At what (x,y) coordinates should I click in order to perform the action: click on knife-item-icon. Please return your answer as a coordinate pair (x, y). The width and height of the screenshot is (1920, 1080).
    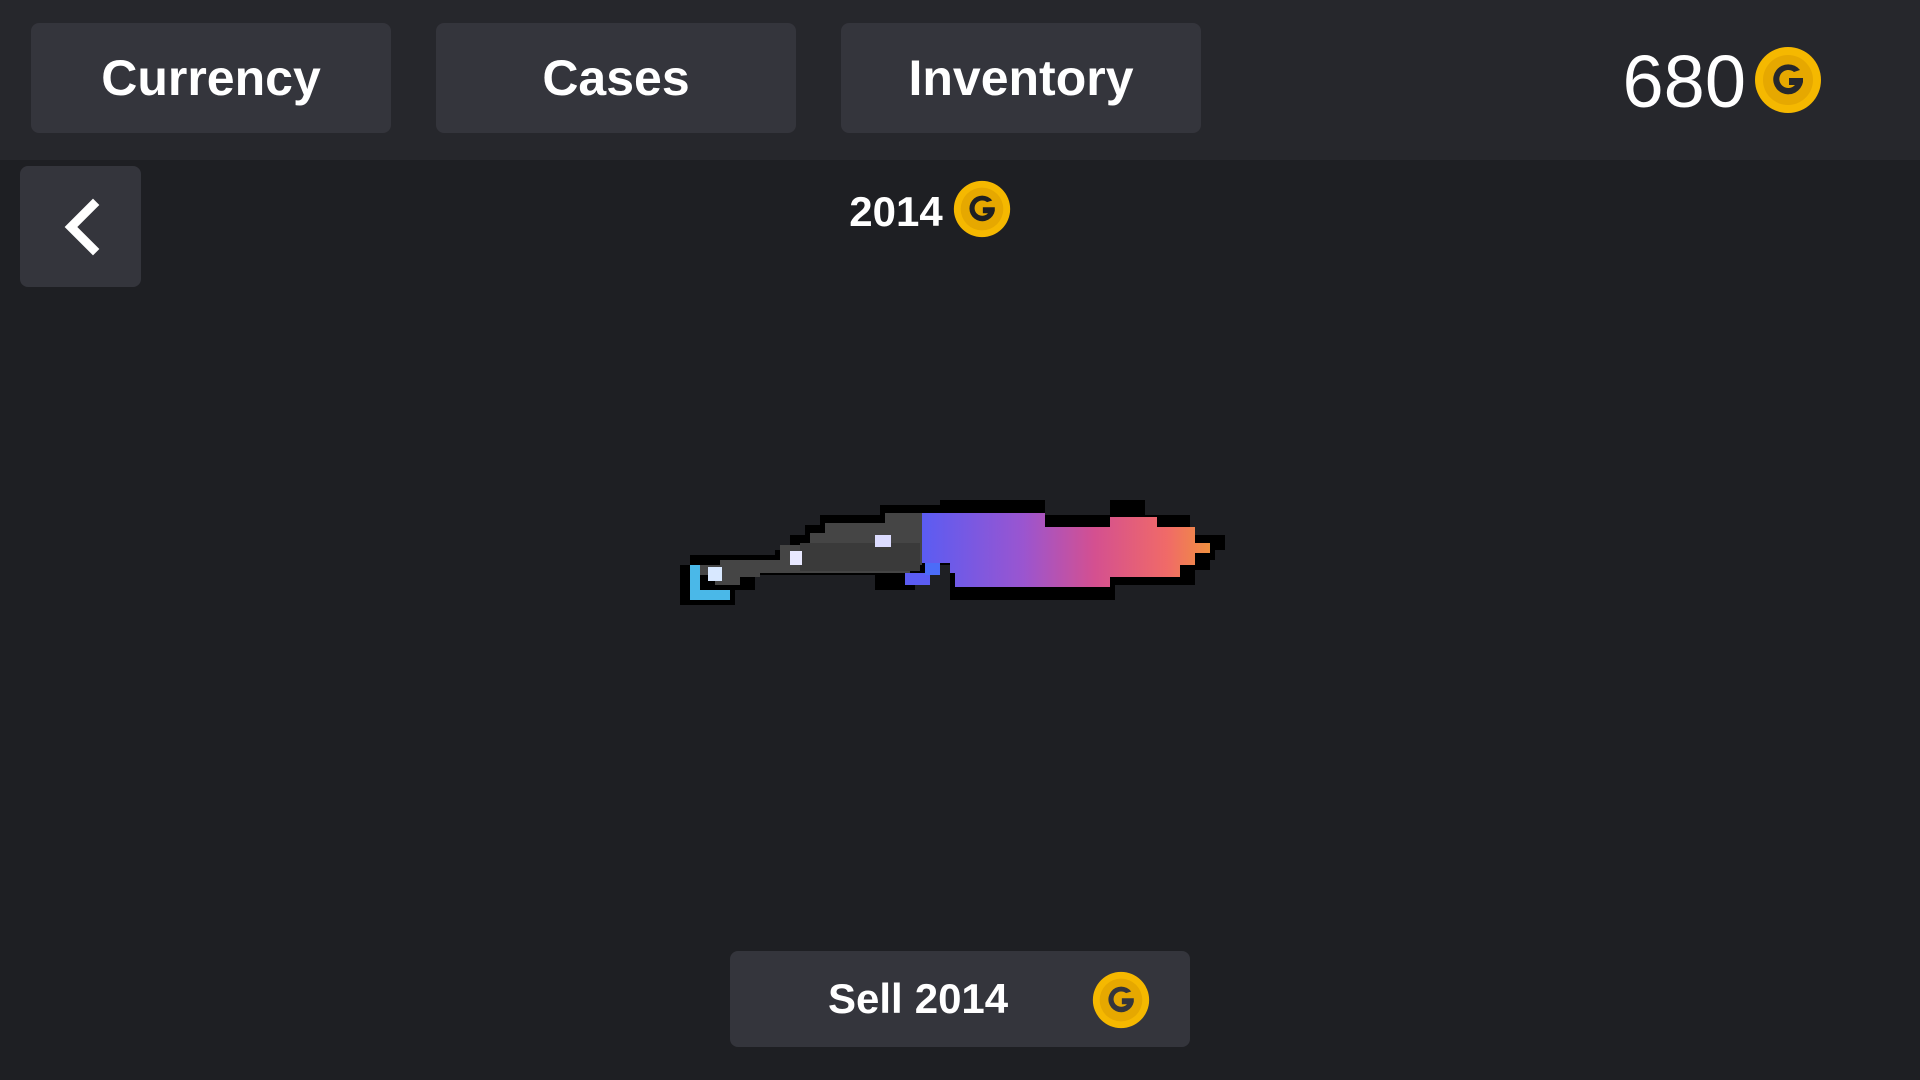
    Looking at the image, I should click on (990, 550).